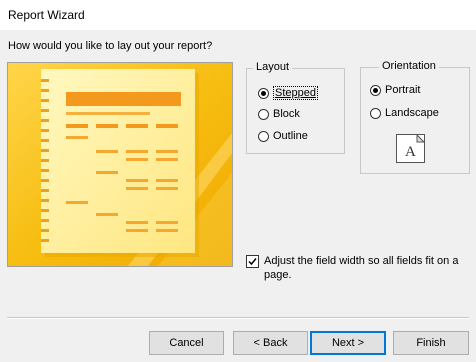 The height and width of the screenshot is (362, 476). I want to click on orientation-portrait-radio: Portrait, so click(395, 90).